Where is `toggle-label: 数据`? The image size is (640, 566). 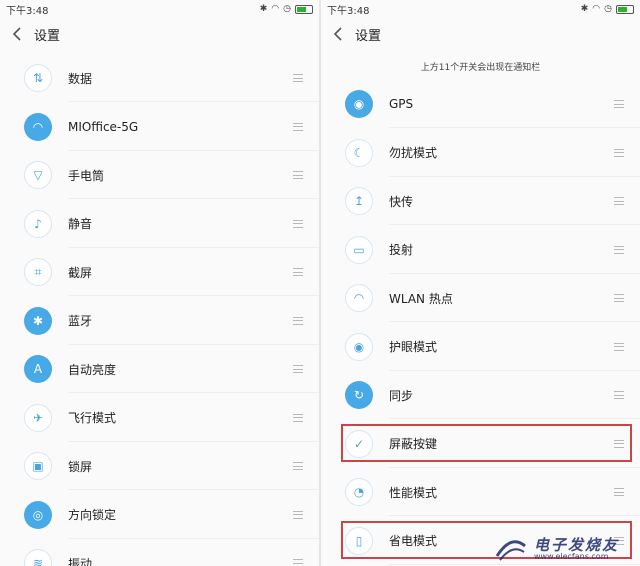 toggle-label: 数据 is located at coordinates (80, 78).